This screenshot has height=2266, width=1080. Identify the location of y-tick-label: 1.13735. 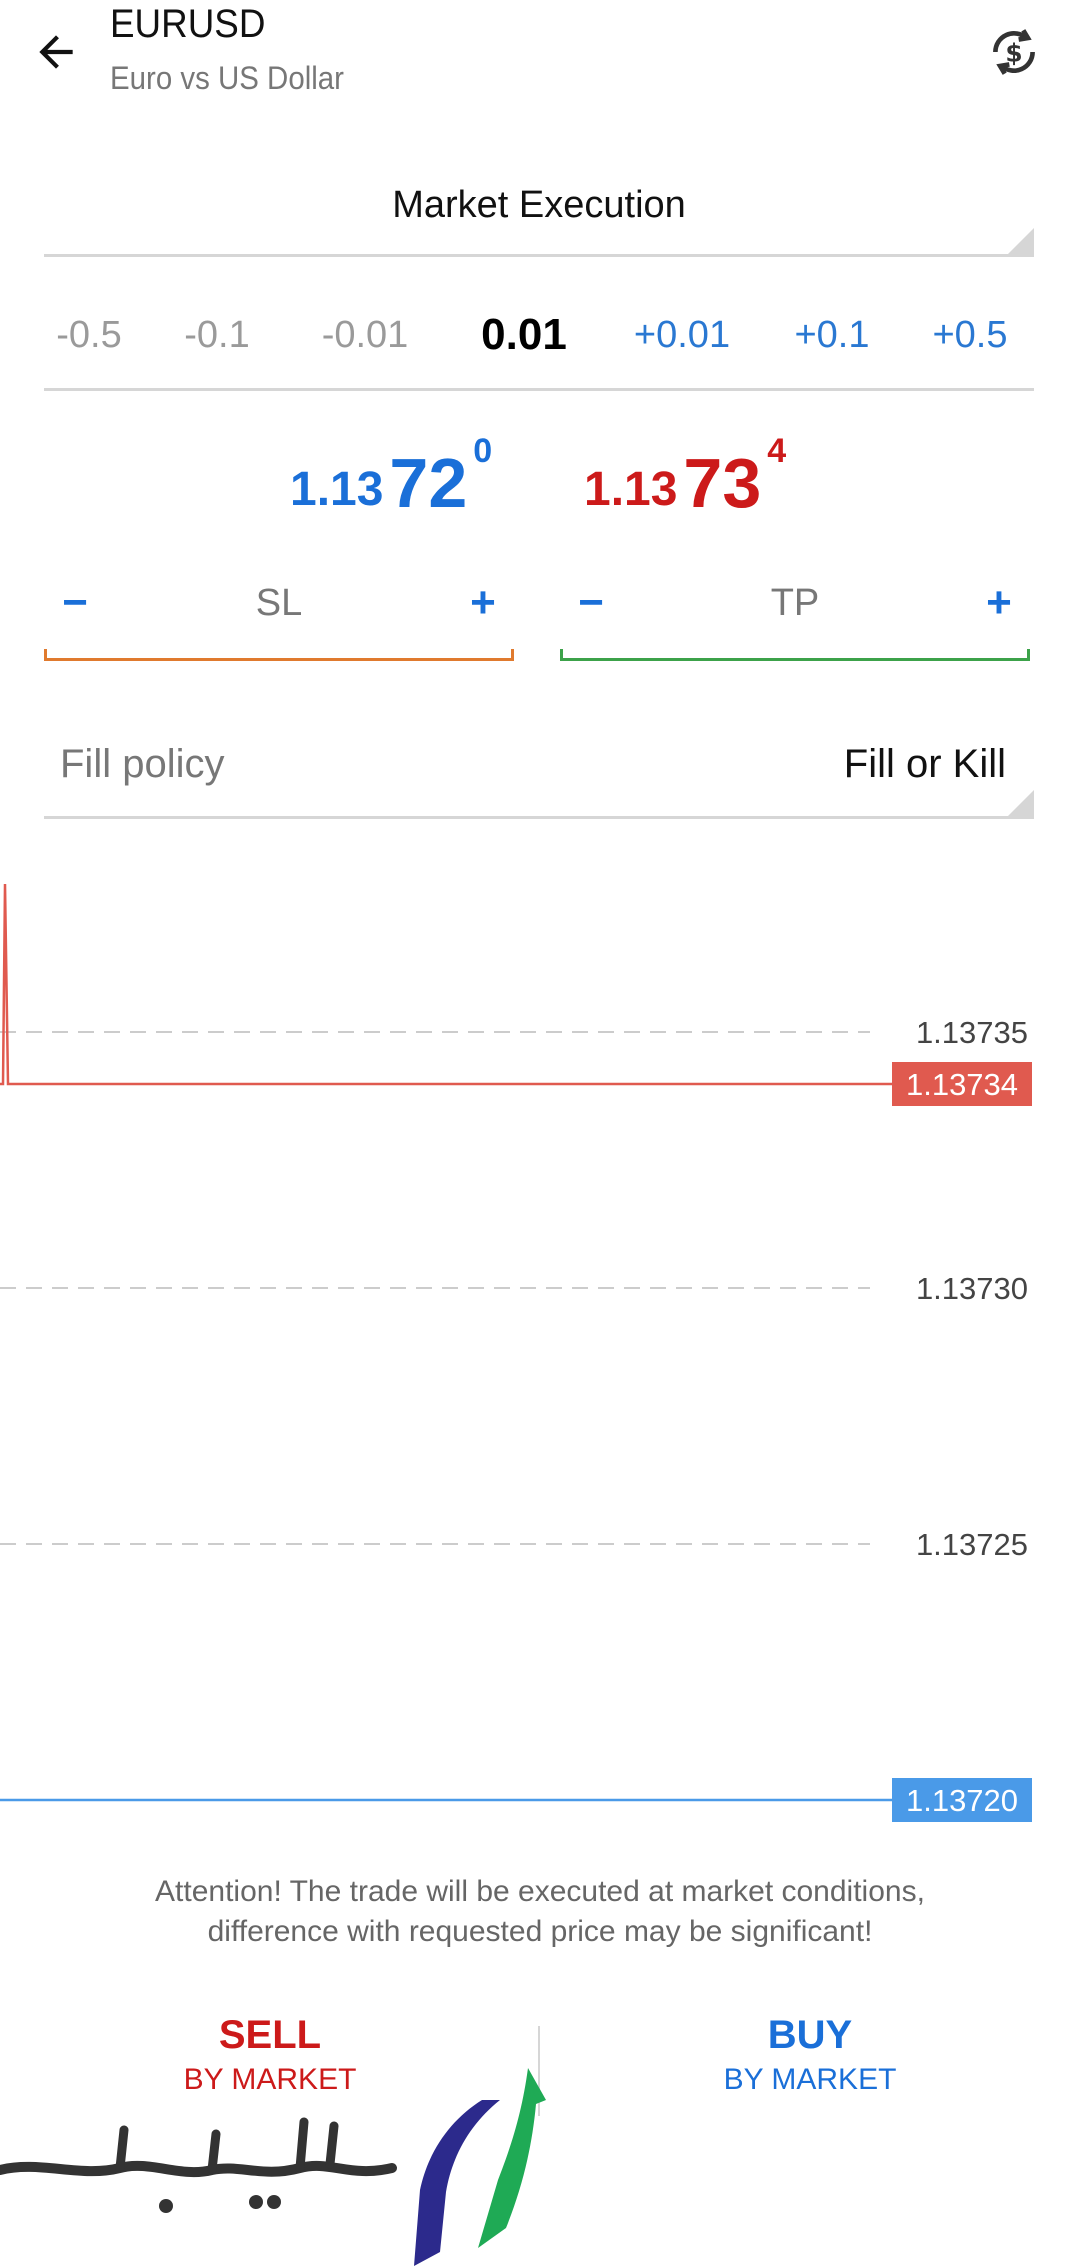
(972, 1032).